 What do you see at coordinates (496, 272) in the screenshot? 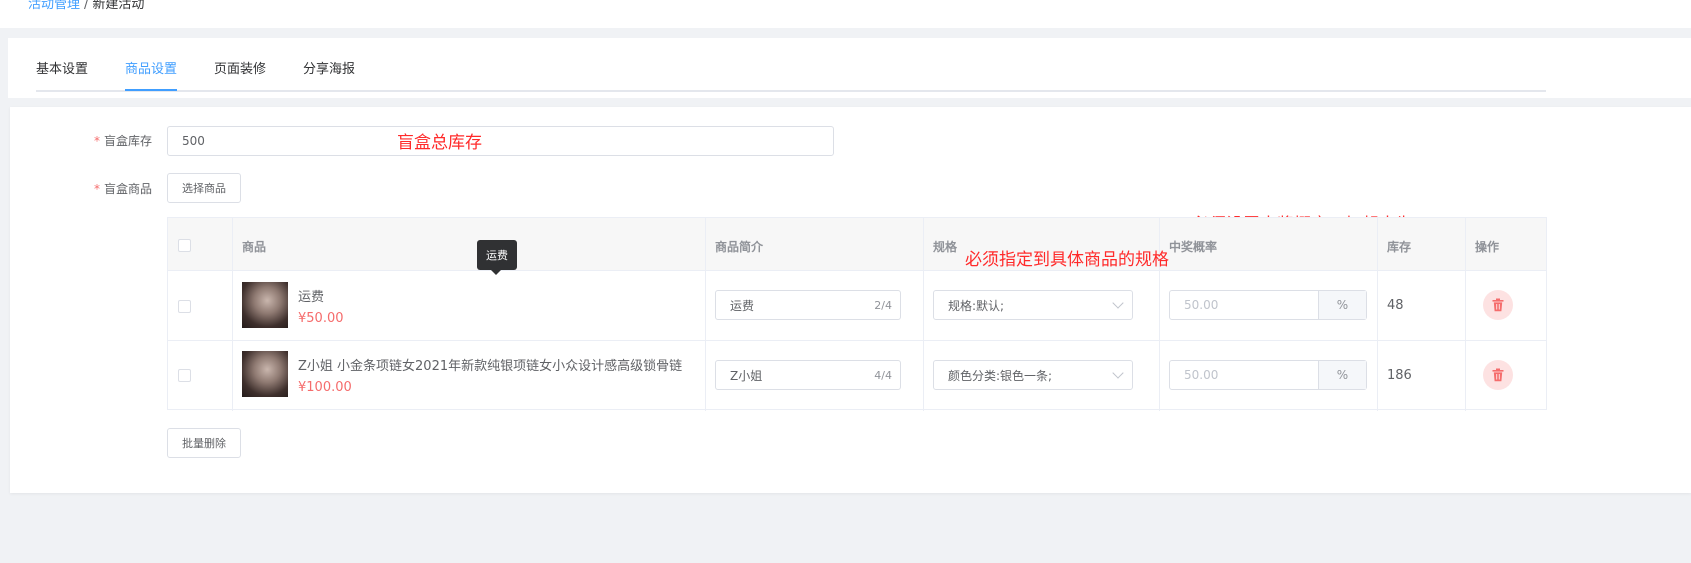
I see `tooltip-arrow` at bounding box center [496, 272].